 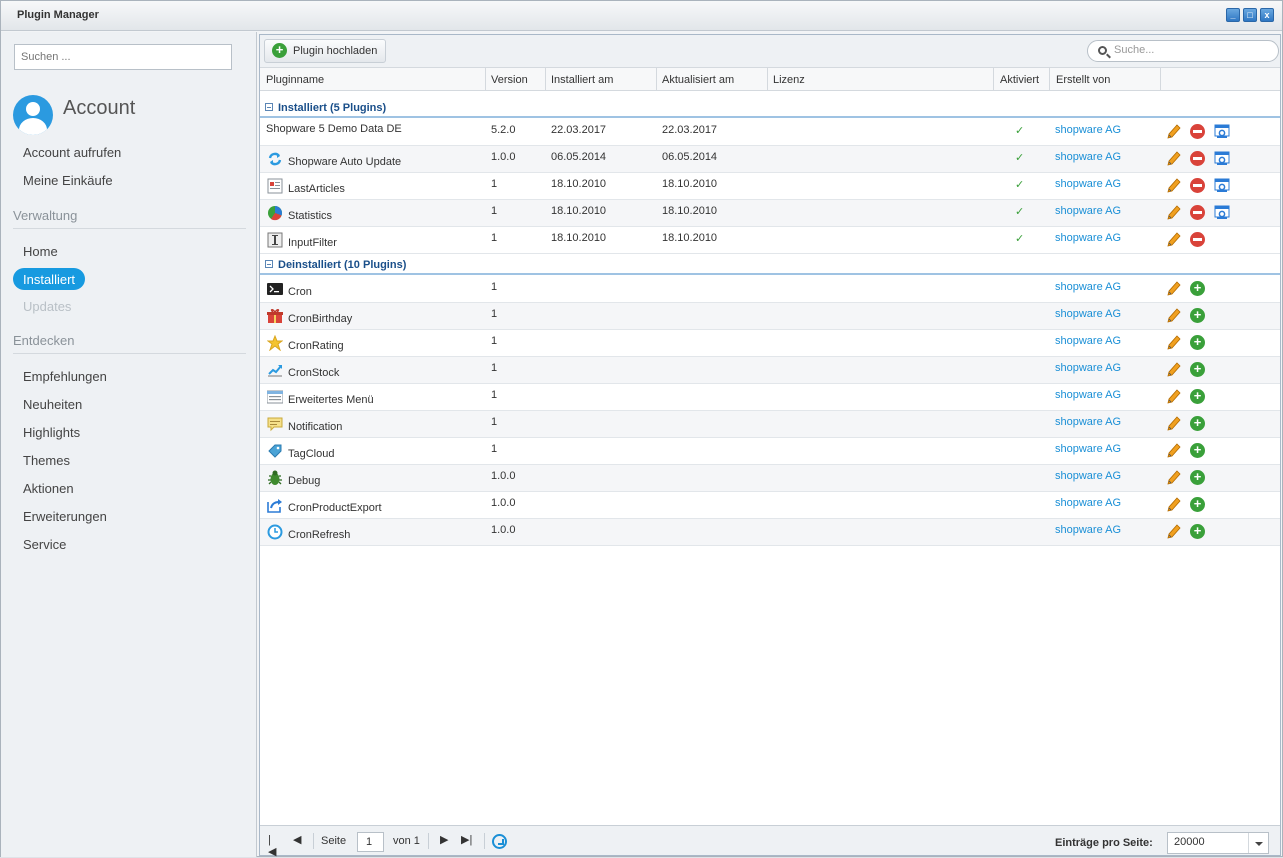 I want to click on group-header-installiert: Installiert (5 Plugins), so click(x=770, y=107).